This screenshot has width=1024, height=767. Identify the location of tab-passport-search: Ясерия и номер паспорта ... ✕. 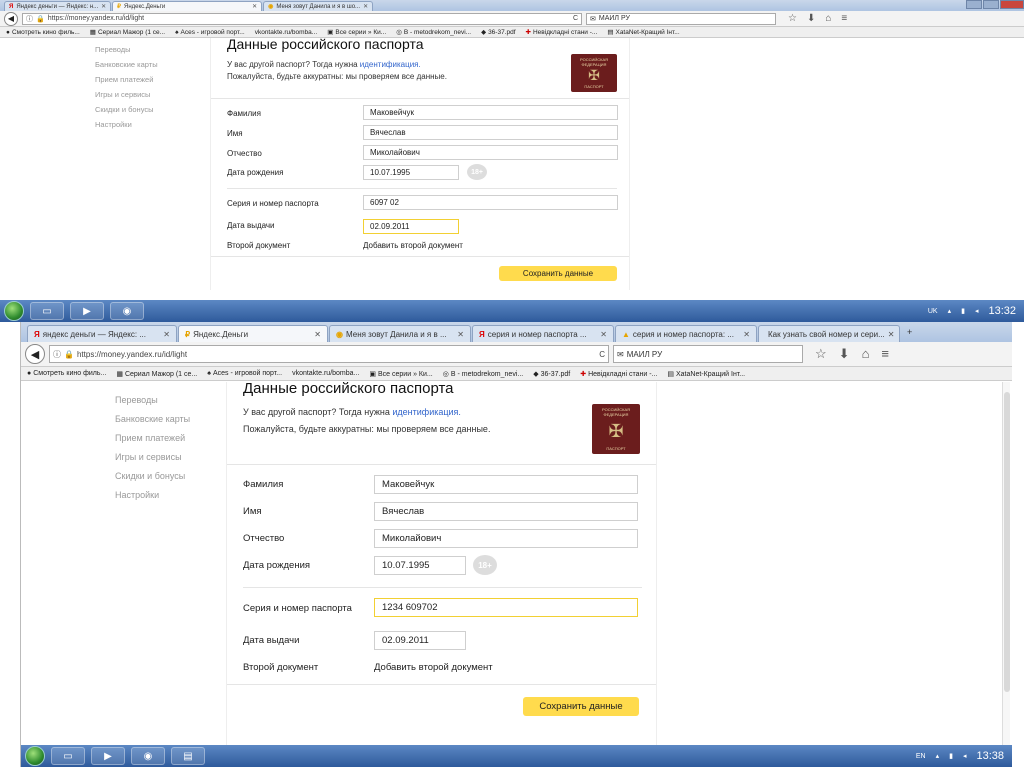
(543, 333).